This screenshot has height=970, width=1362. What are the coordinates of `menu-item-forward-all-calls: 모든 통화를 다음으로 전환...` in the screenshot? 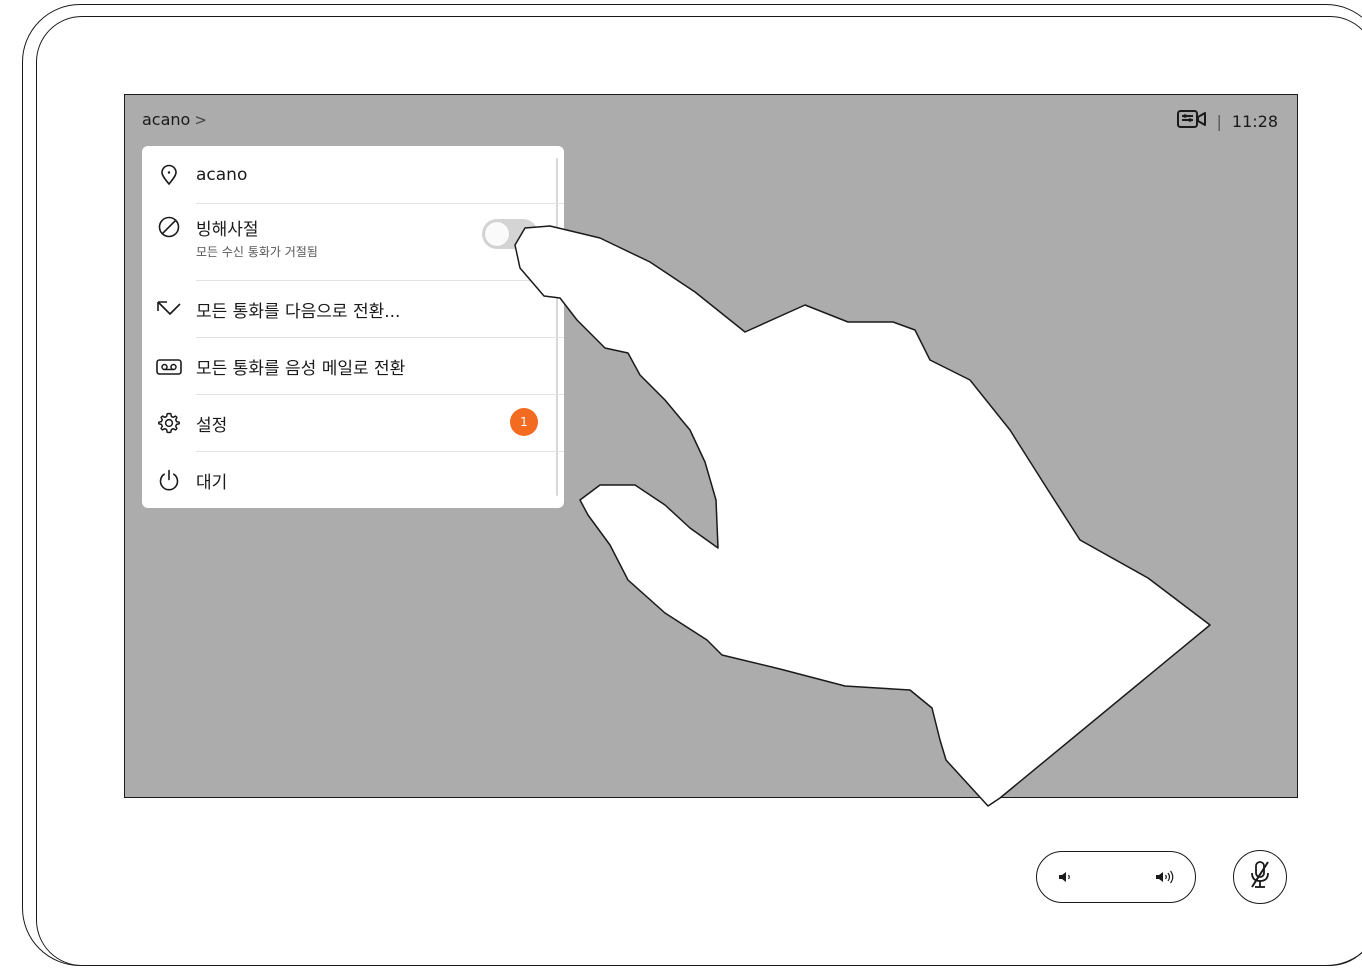 It's located at (349, 309).